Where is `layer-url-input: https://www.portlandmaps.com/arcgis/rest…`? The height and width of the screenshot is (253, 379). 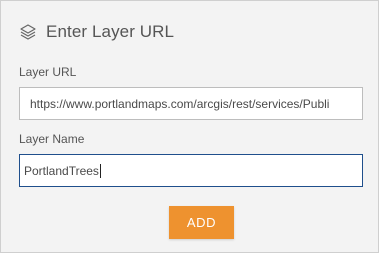
layer-url-input: https://www.portlandmaps.com/arcgis/rest… is located at coordinates (191, 103).